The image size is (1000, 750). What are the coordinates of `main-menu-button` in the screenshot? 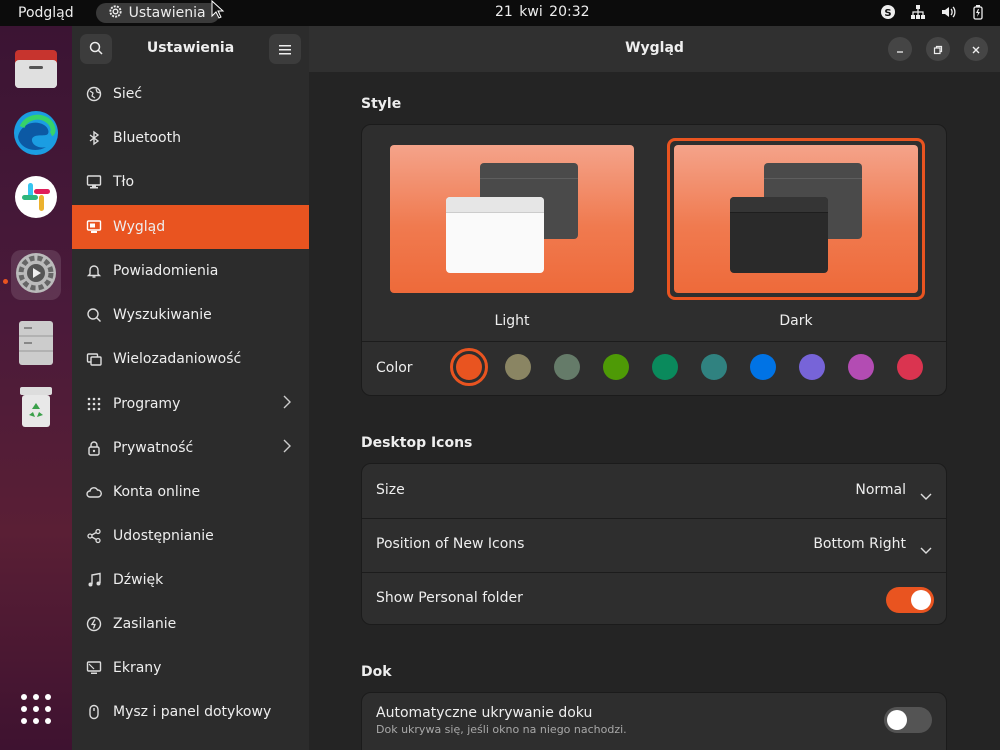 It's located at (285, 49).